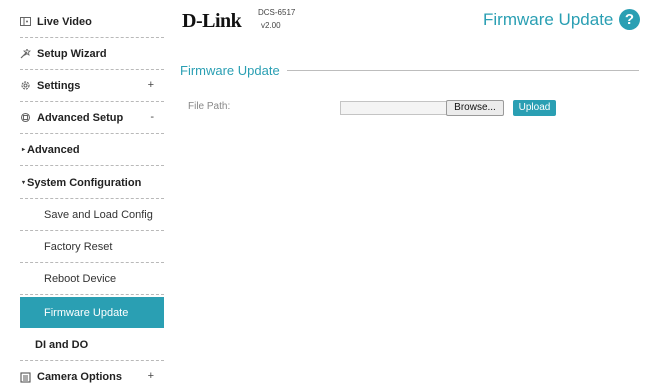 This screenshot has width=651, height=392. I want to click on section-title: Firmware Update, so click(232, 70).